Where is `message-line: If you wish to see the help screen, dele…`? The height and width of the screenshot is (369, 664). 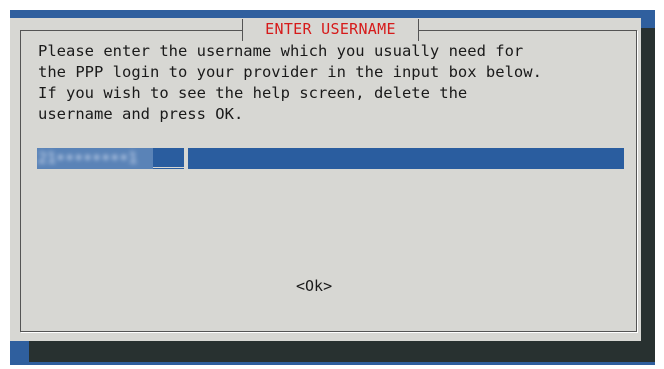
message-line: If you wish to see the help screen, dele… is located at coordinates (253, 93).